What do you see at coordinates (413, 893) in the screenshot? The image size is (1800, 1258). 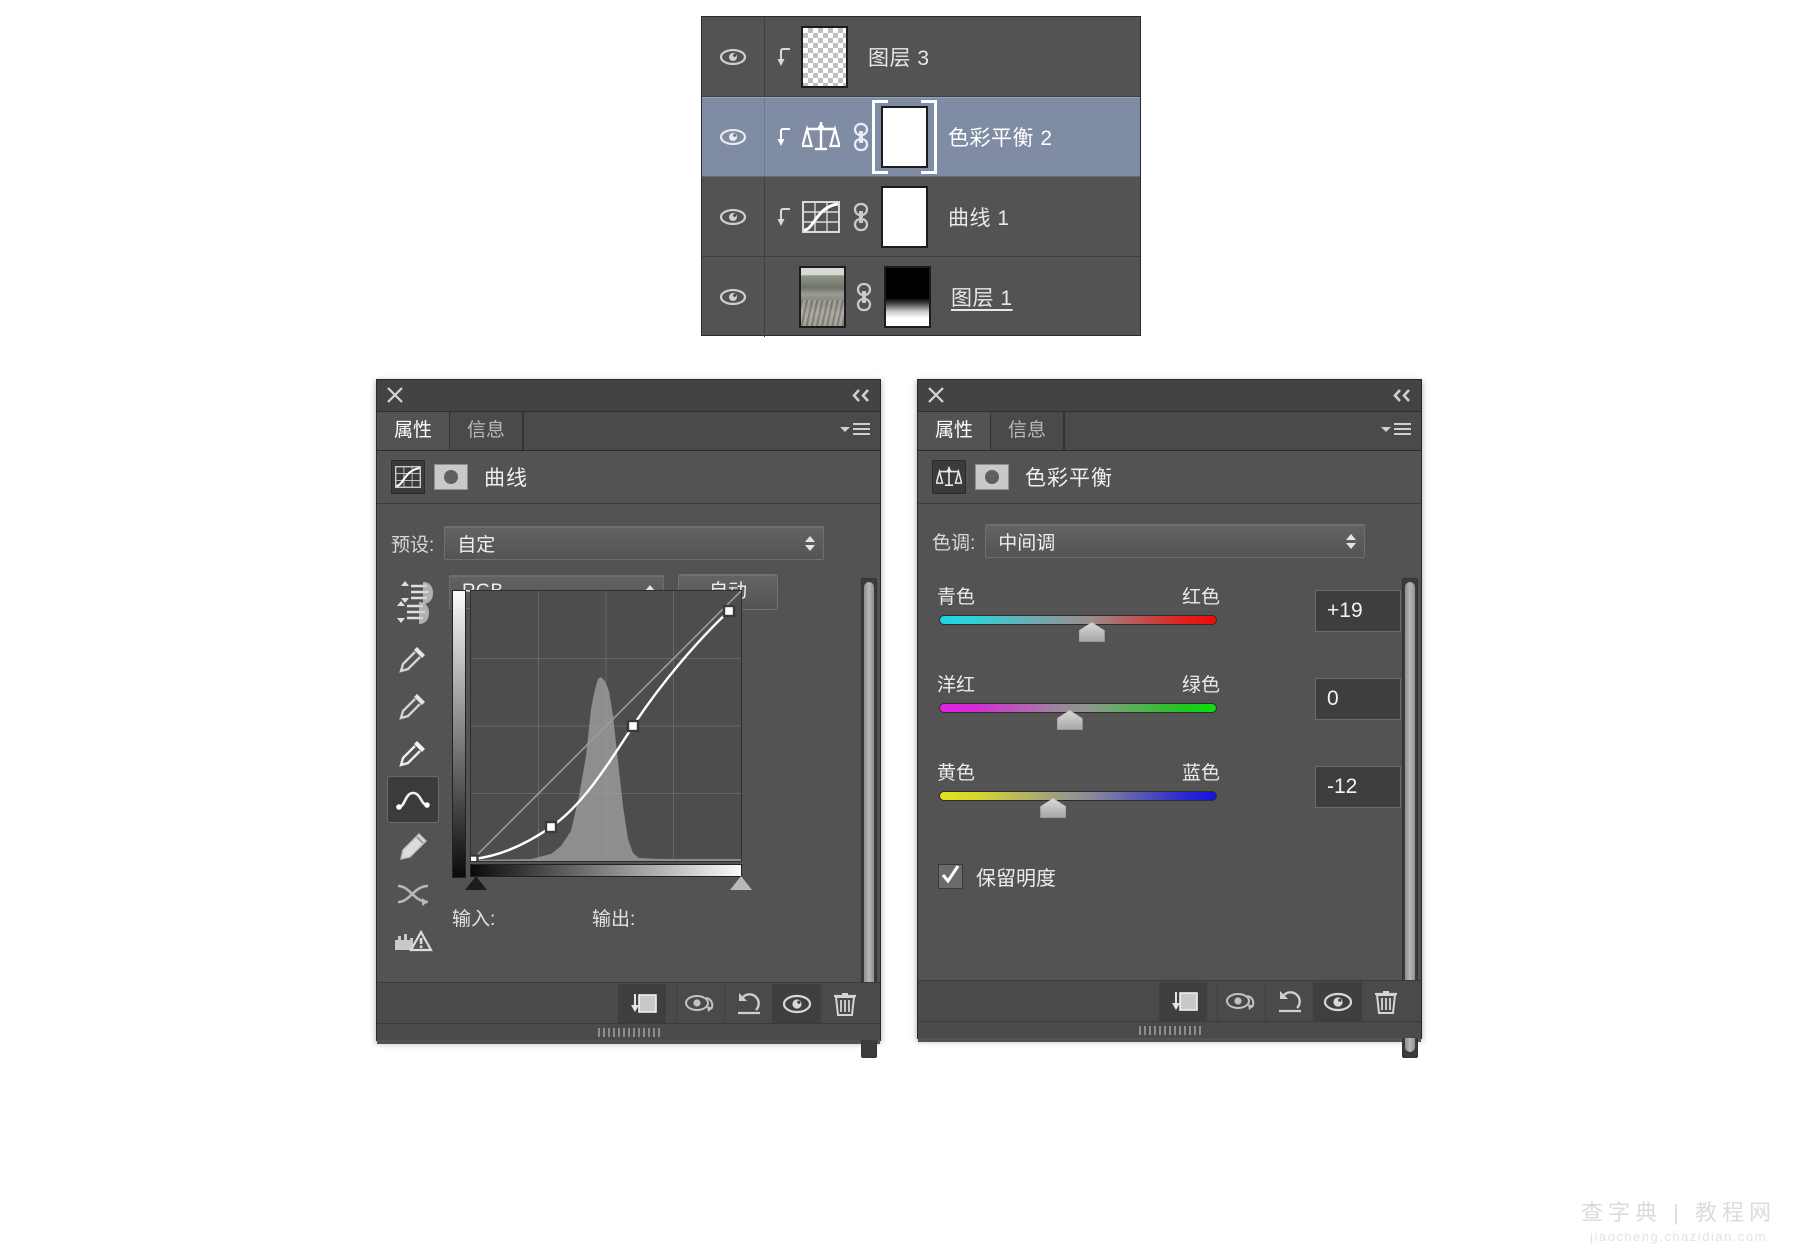 I see `smooth-curve-tool` at bounding box center [413, 893].